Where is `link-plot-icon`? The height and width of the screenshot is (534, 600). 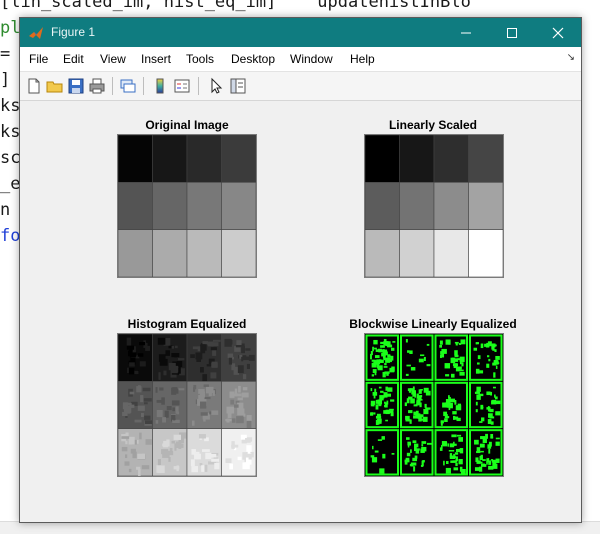
link-plot-icon is located at coordinates (128, 86).